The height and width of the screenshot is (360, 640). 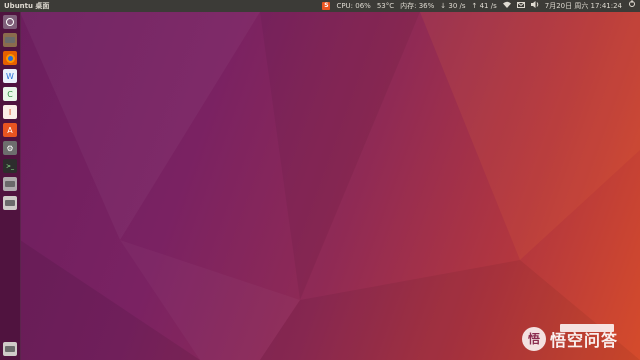 I want to click on memory-indicator: 内存: 36%, so click(x=417, y=6).